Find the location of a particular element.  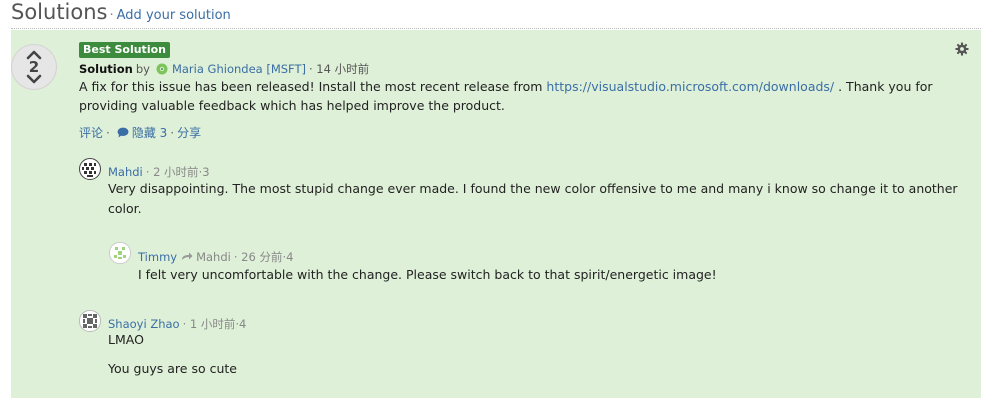

comment-text: LMAO is located at coordinates (126, 339).